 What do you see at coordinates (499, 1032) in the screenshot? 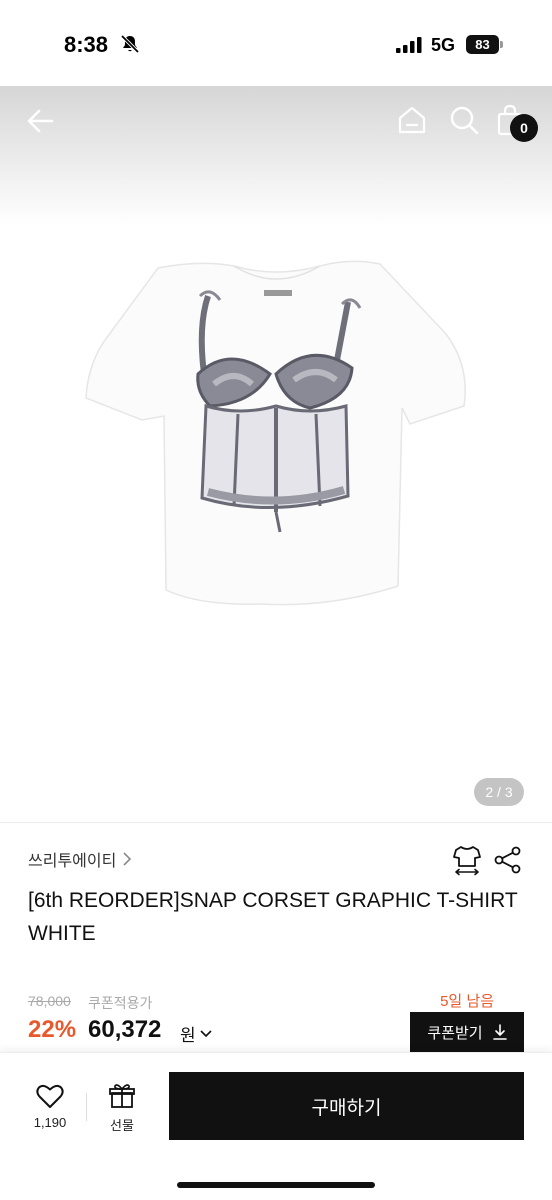
I see `download-icon` at bounding box center [499, 1032].